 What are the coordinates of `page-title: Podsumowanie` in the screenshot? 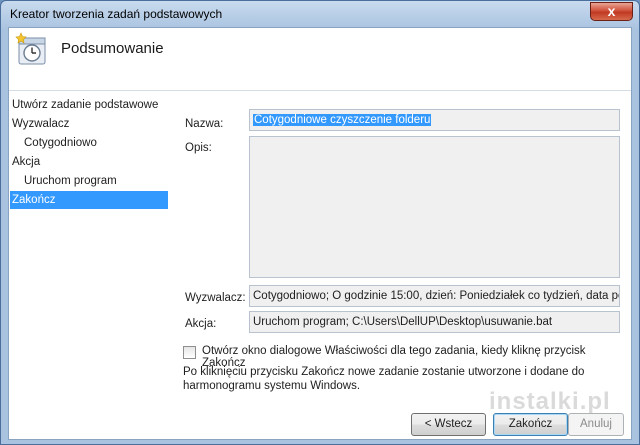 It's located at (112, 48).